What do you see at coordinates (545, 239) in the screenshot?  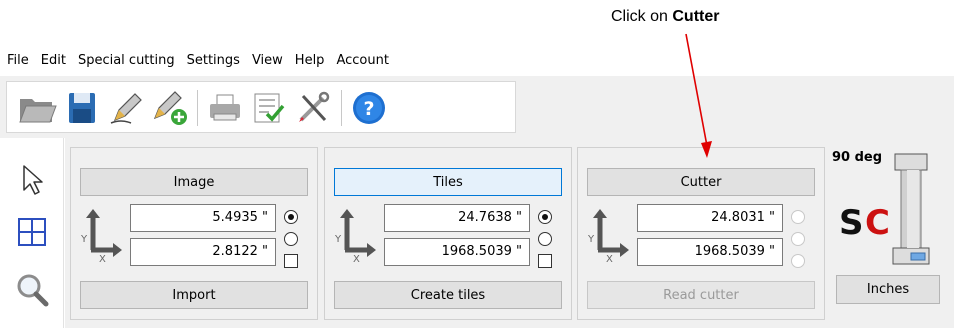 I see `tiles-height-radio` at bounding box center [545, 239].